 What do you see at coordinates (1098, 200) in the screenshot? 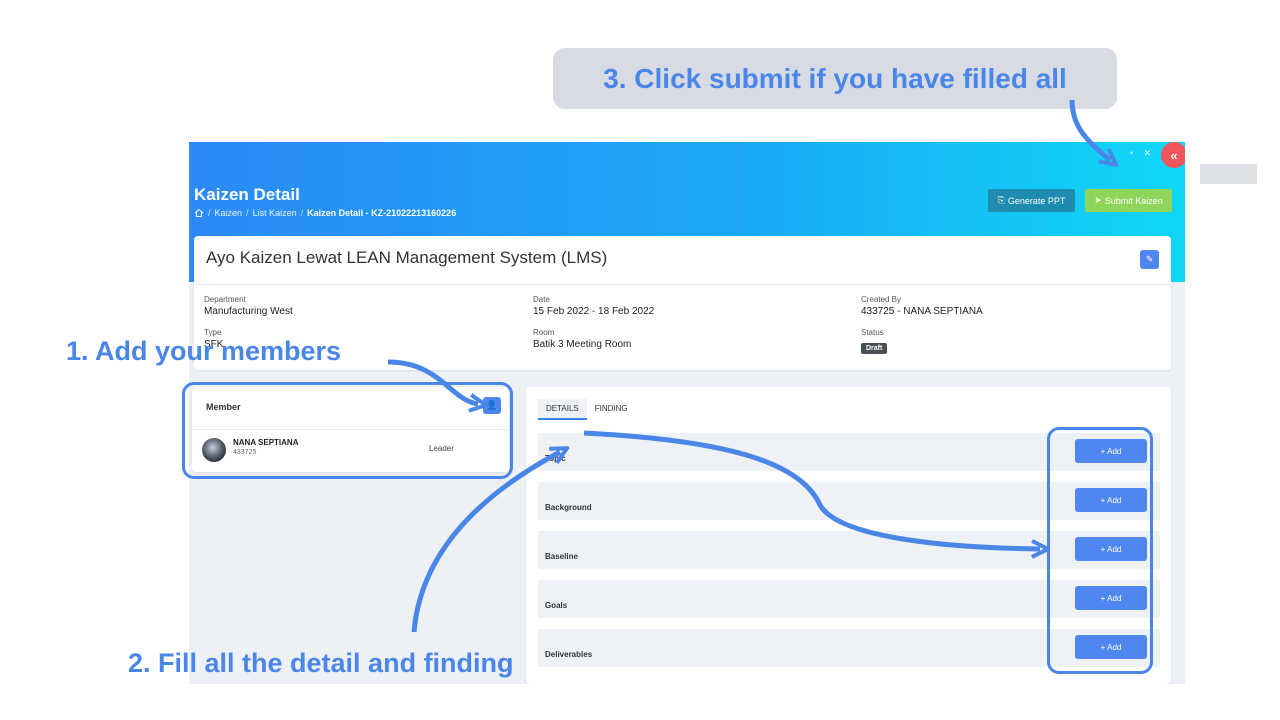
I see `send-icon: ➤` at bounding box center [1098, 200].